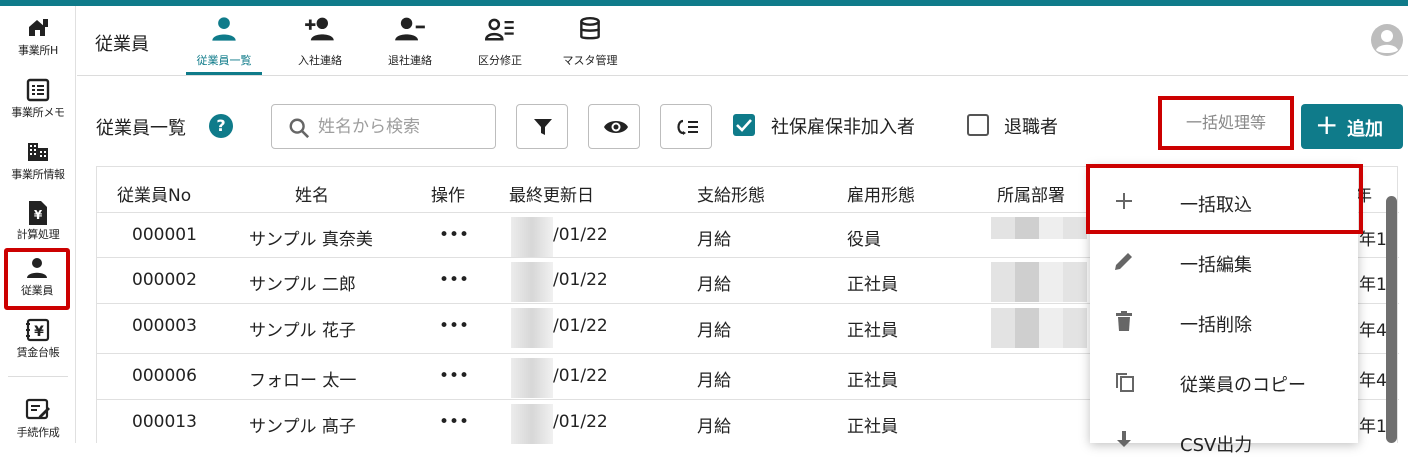 The height and width of the screenshot is (471, 1408). I want to click on sidebar-item-label: 事業所H, so click(38, 50).